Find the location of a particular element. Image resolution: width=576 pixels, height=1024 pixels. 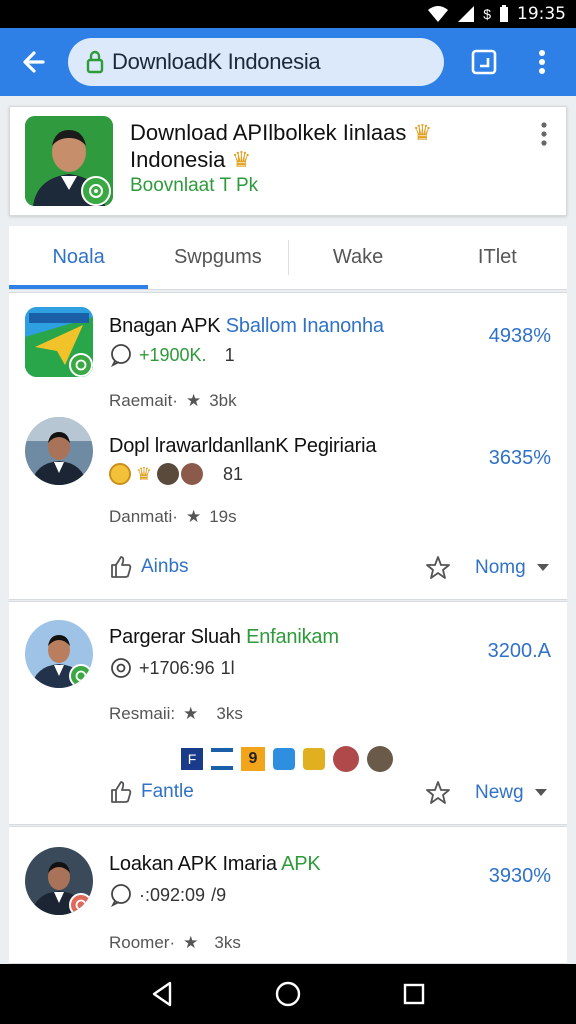

item-meta: ·:092:09 /9 is located at coordinates (167, 895).